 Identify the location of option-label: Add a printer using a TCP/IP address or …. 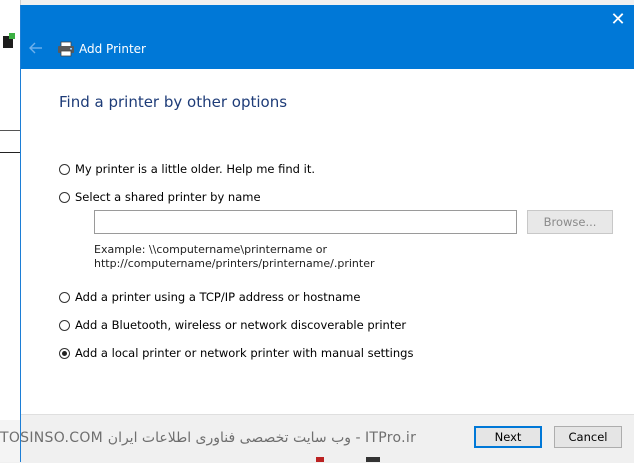
(218, 297).